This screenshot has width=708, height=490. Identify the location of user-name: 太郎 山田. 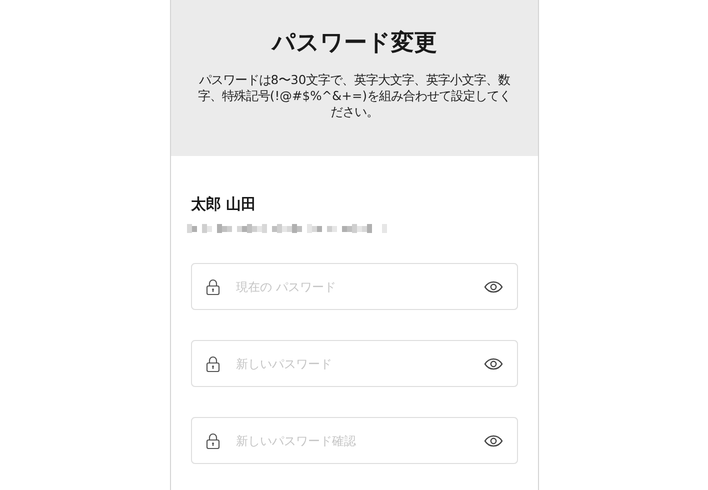
(223, 204).